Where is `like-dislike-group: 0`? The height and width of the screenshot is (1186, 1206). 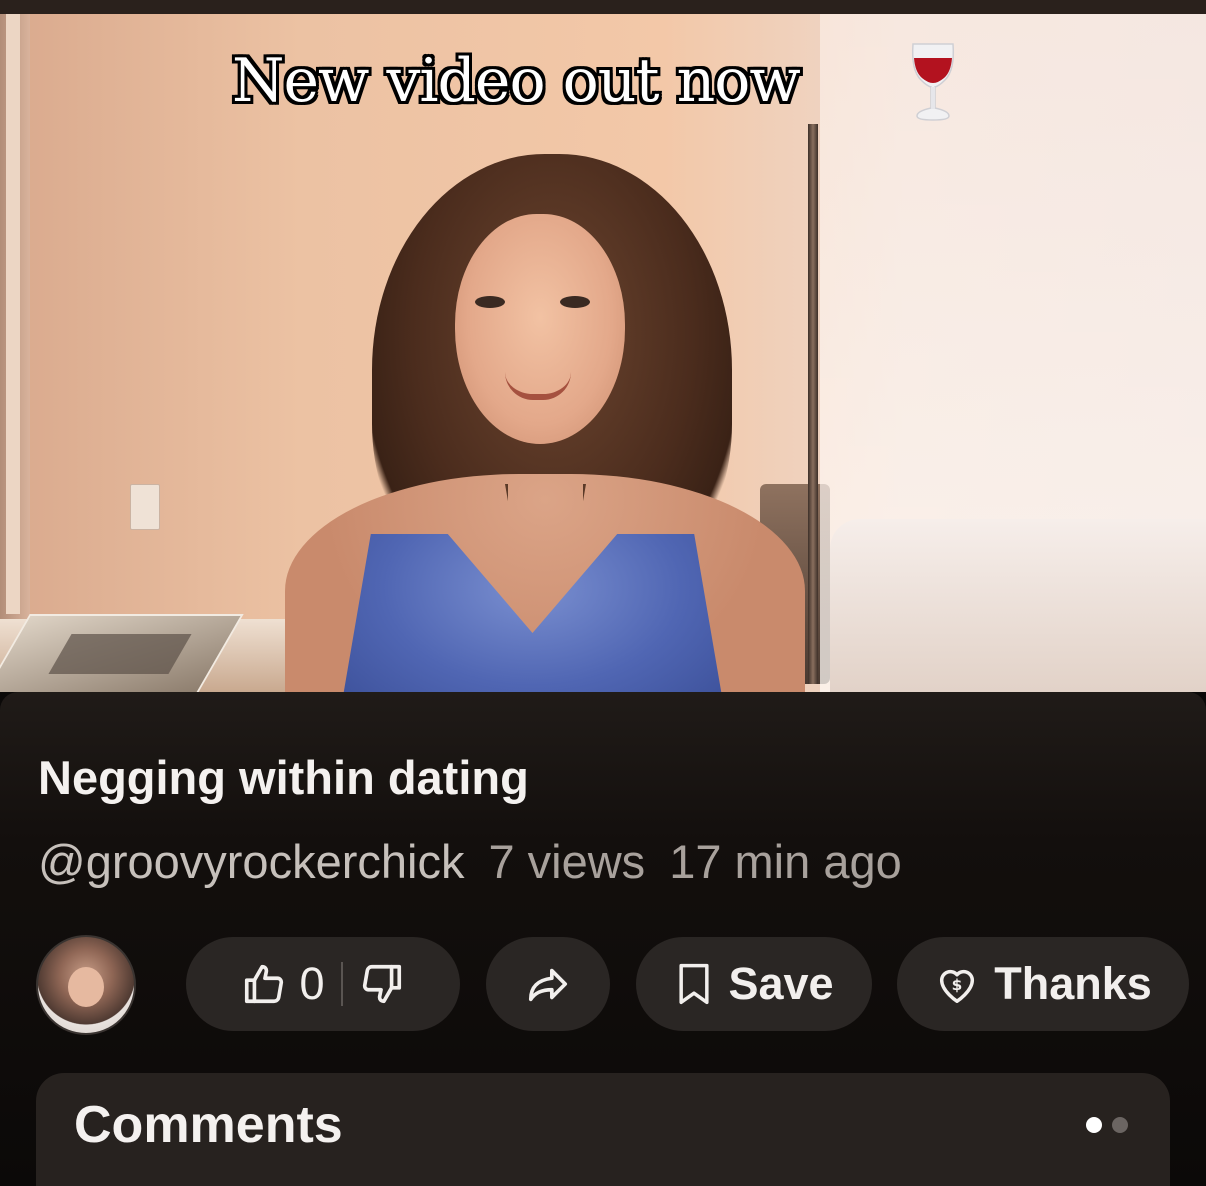 like-dislike-group: 0 is located at coordinates (323, 984).